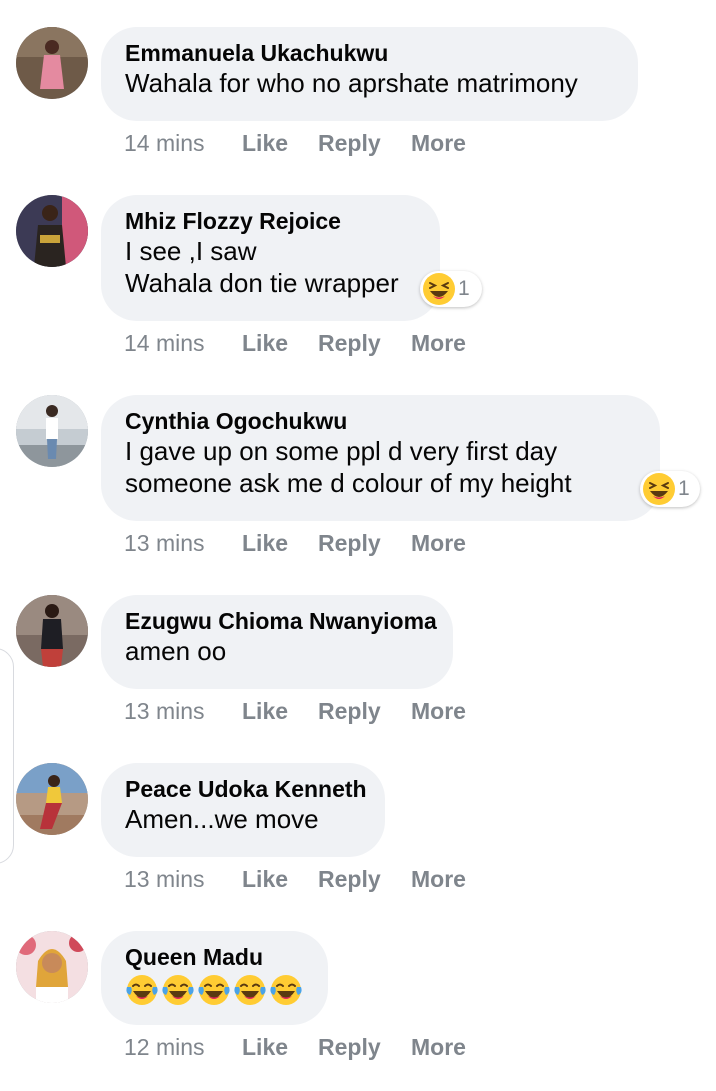 This screenshot has height=1091, width=716. Describe the element at coordinates (270, 221) in the screenshot. I see `comment-author: Mhiz Flozzy Rejoice` at that location.